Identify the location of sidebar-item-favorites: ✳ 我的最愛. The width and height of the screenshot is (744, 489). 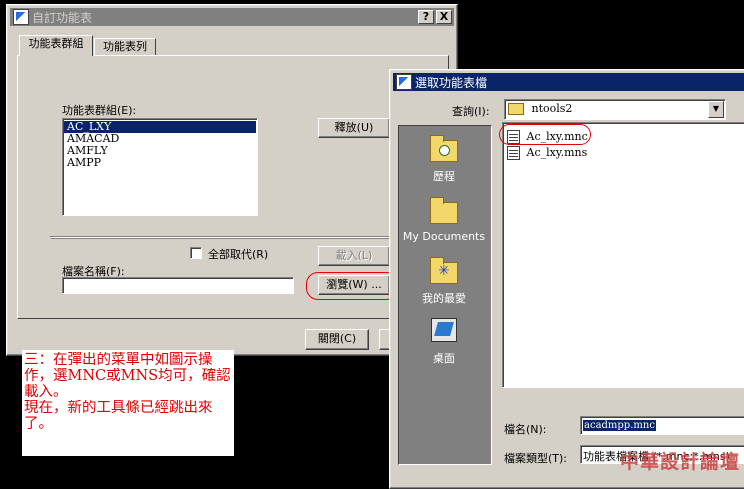
(444, 281).